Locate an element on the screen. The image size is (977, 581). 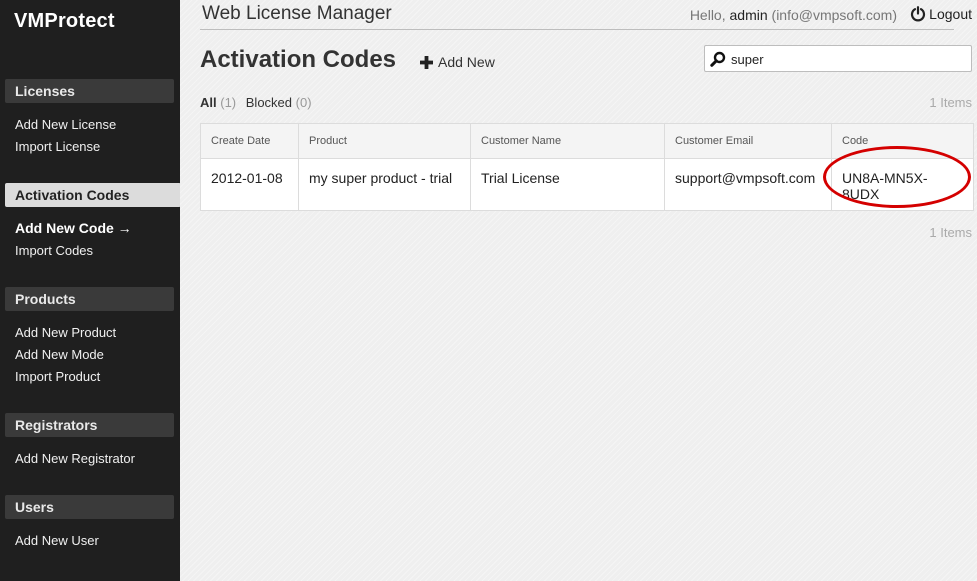
filter-blocked-count: (0) is located at coordinates (303, 102).